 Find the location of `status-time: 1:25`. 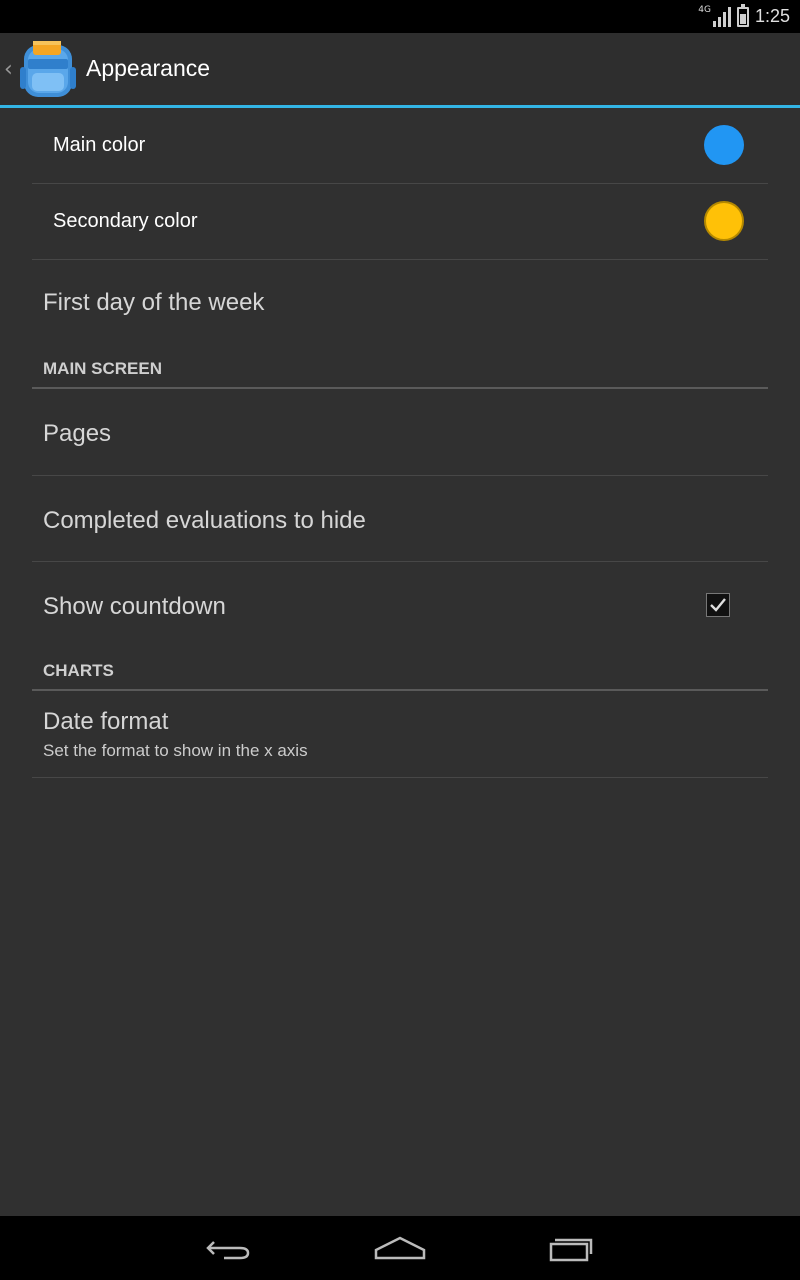

status-time: 1:25 is located at coordinates (772, 16).